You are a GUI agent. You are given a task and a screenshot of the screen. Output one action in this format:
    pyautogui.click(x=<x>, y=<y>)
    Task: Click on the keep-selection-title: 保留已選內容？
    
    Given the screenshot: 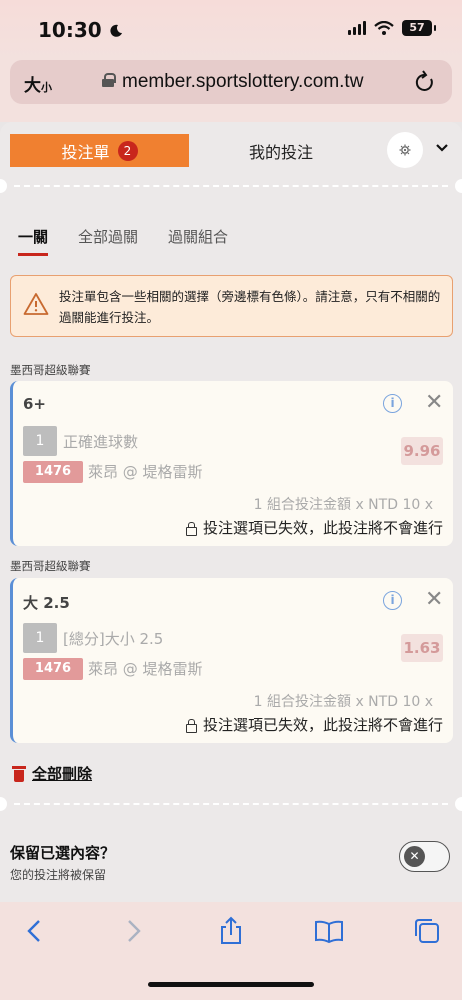 What is the action you would take?
    pyautogui.click(x=63, y=853)
    